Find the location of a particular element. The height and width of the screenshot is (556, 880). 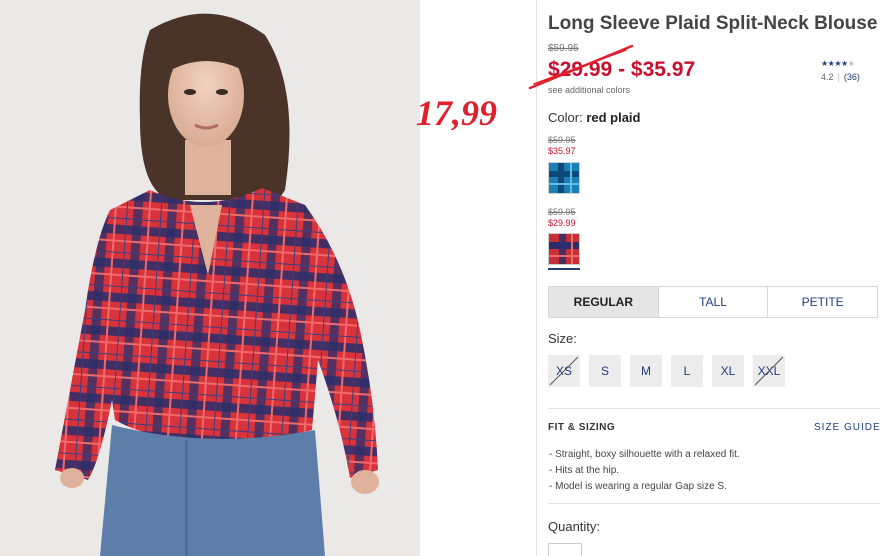

quantity-input is located at coordinates (565, 549).